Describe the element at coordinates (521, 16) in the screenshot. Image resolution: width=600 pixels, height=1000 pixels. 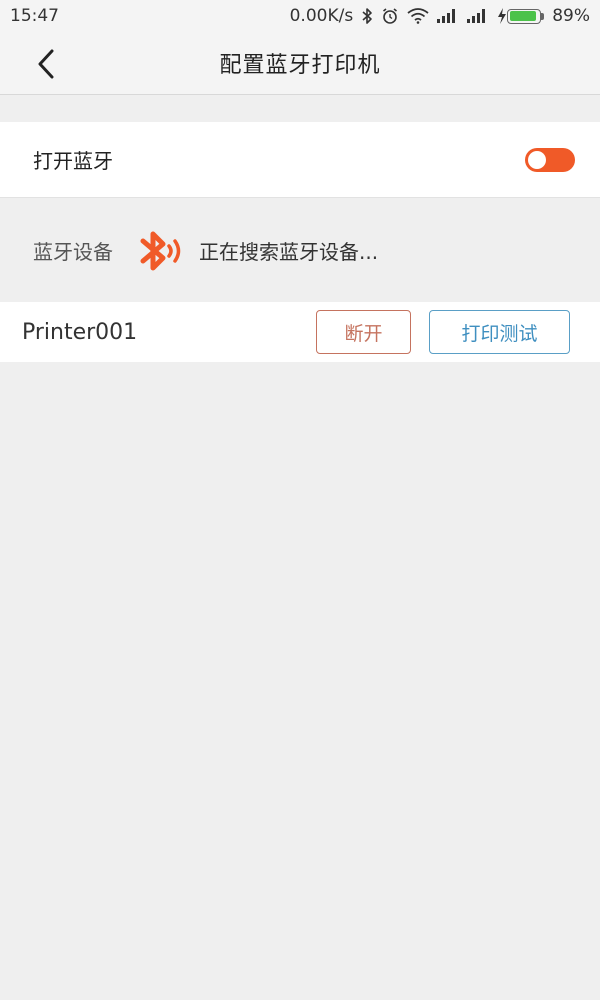
I see `battery-icon` at that location.